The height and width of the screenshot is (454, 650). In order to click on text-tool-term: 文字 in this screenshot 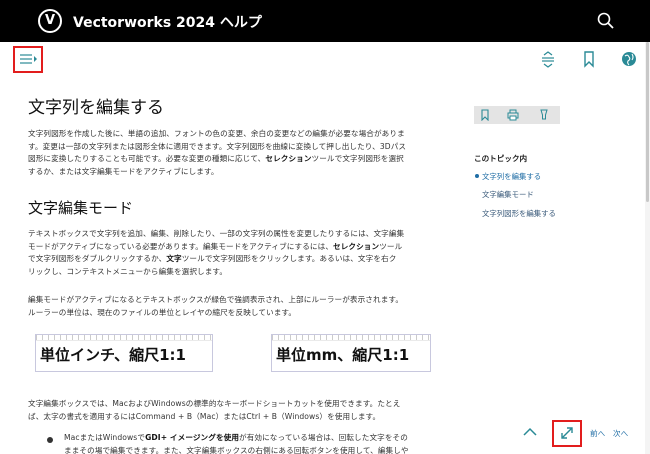, I will do `click(174, 258)`.